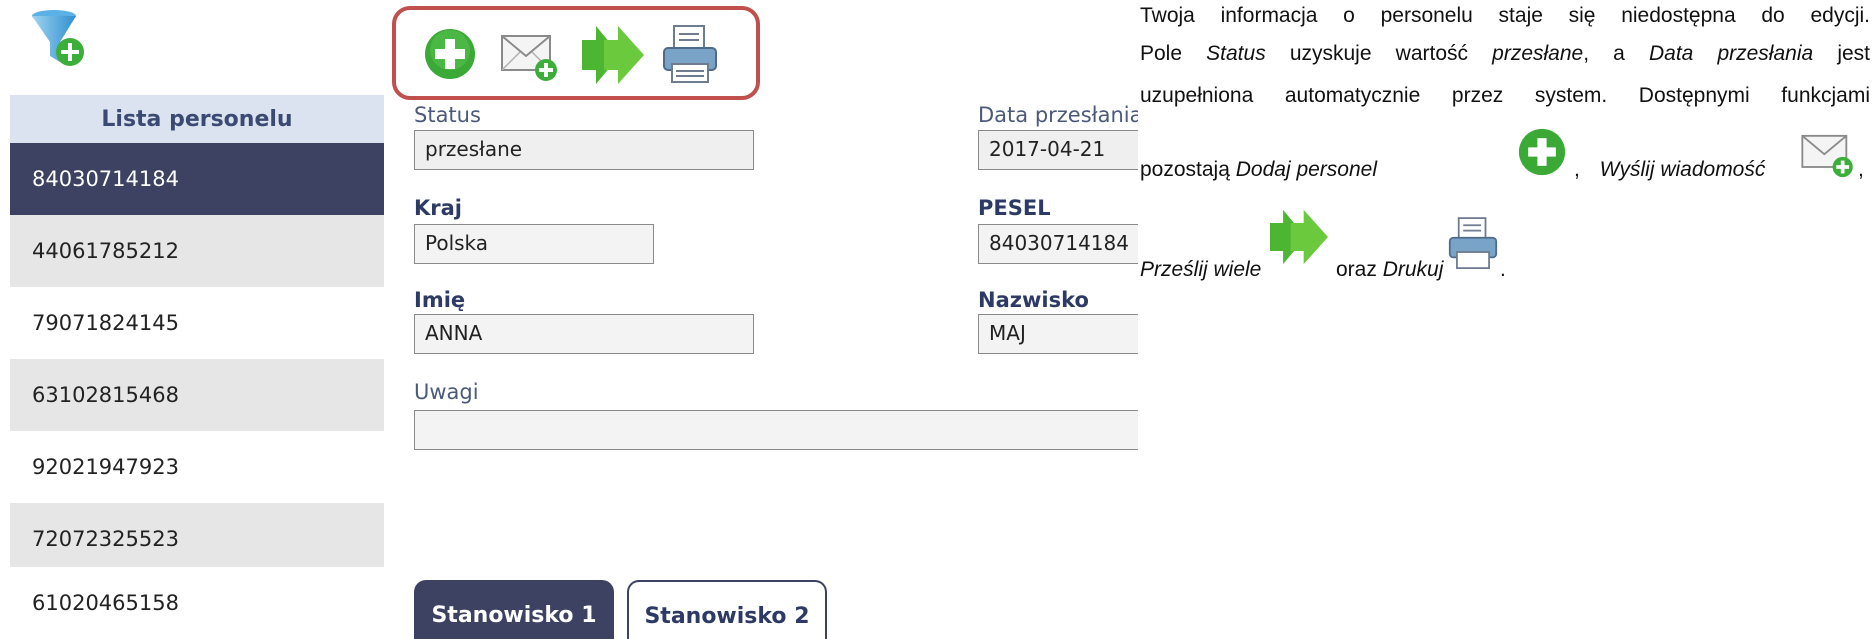  What do you see at coordinates (1201, 269) in the screenshot?
I see `desc-line-5a: Prześlij wiele` at bounding box center [1201, 269].